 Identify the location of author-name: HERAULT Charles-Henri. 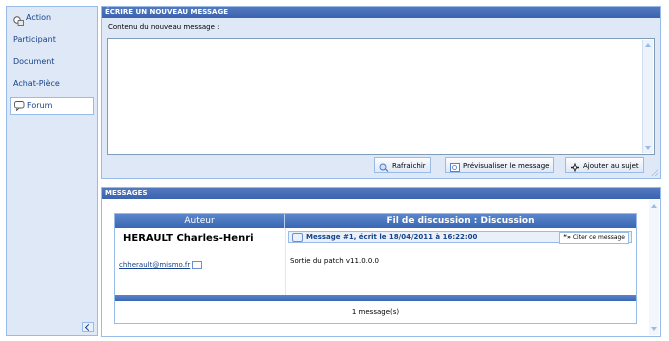
(188, 238).